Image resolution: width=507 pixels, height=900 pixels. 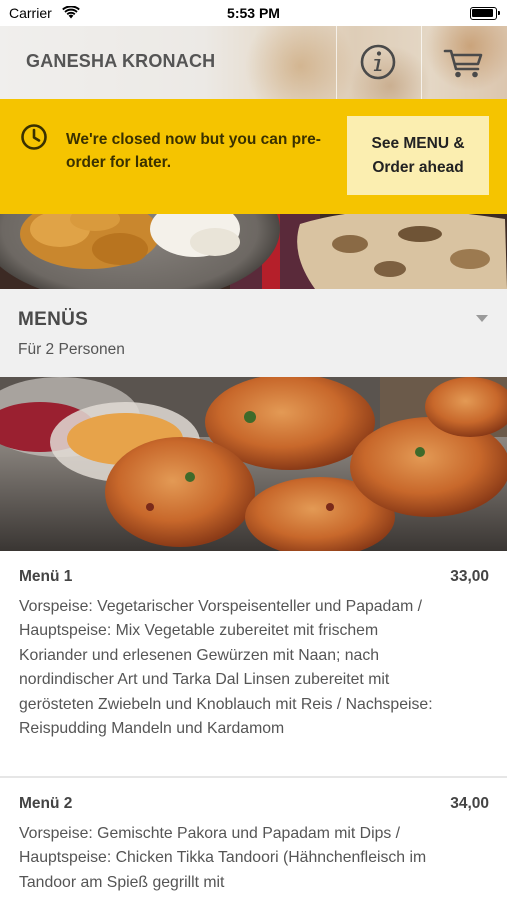 What do you see at coordinates (482, 318) in the screenshot?
I see `chevron-down-icon` at bounding box center [482, 318].